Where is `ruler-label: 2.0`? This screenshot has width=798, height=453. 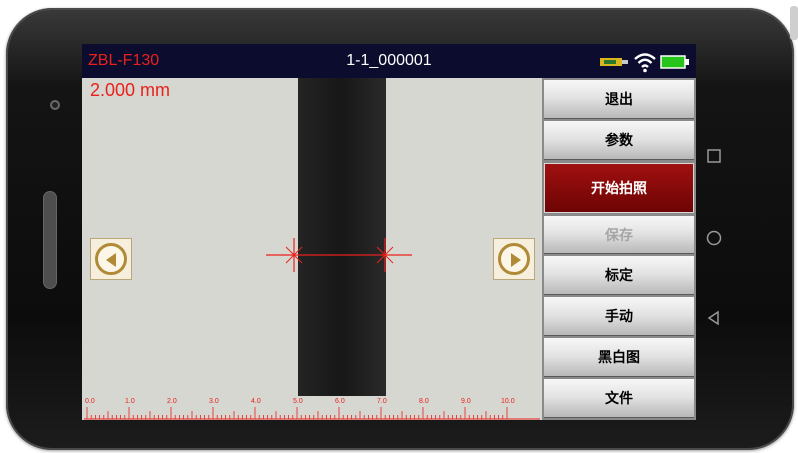
ruler-label: 2.0 is located at coordinates (172, 401).